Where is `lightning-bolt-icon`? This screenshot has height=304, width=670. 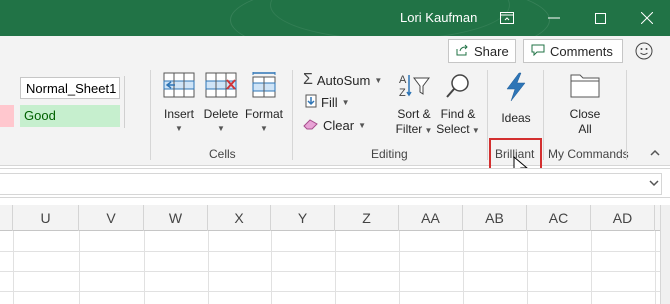
lightning-bolt-icon is located at coordinates (516, 88).